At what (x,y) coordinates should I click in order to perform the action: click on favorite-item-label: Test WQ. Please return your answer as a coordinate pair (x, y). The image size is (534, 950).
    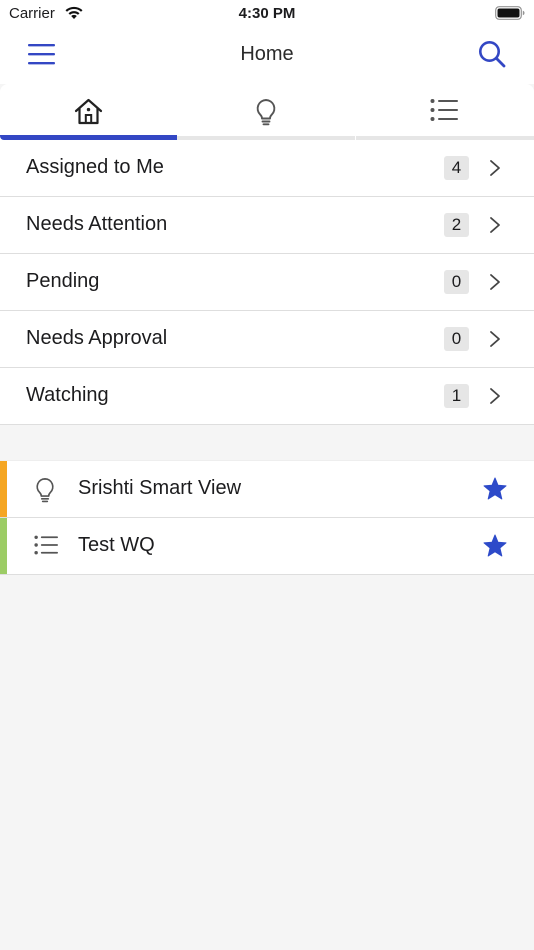
    Looking at the image, I should click on (116, 545).